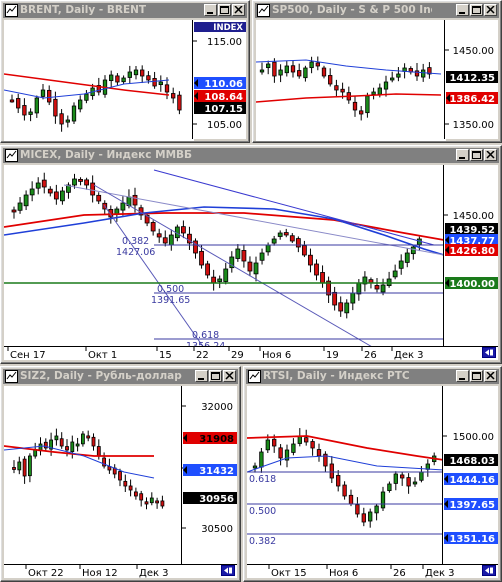 This screenshot has width=502, height=582. I want to click on sp500-price-scale: 1450.00 1350.00 1412.35 1386.42, so click(471, 79).